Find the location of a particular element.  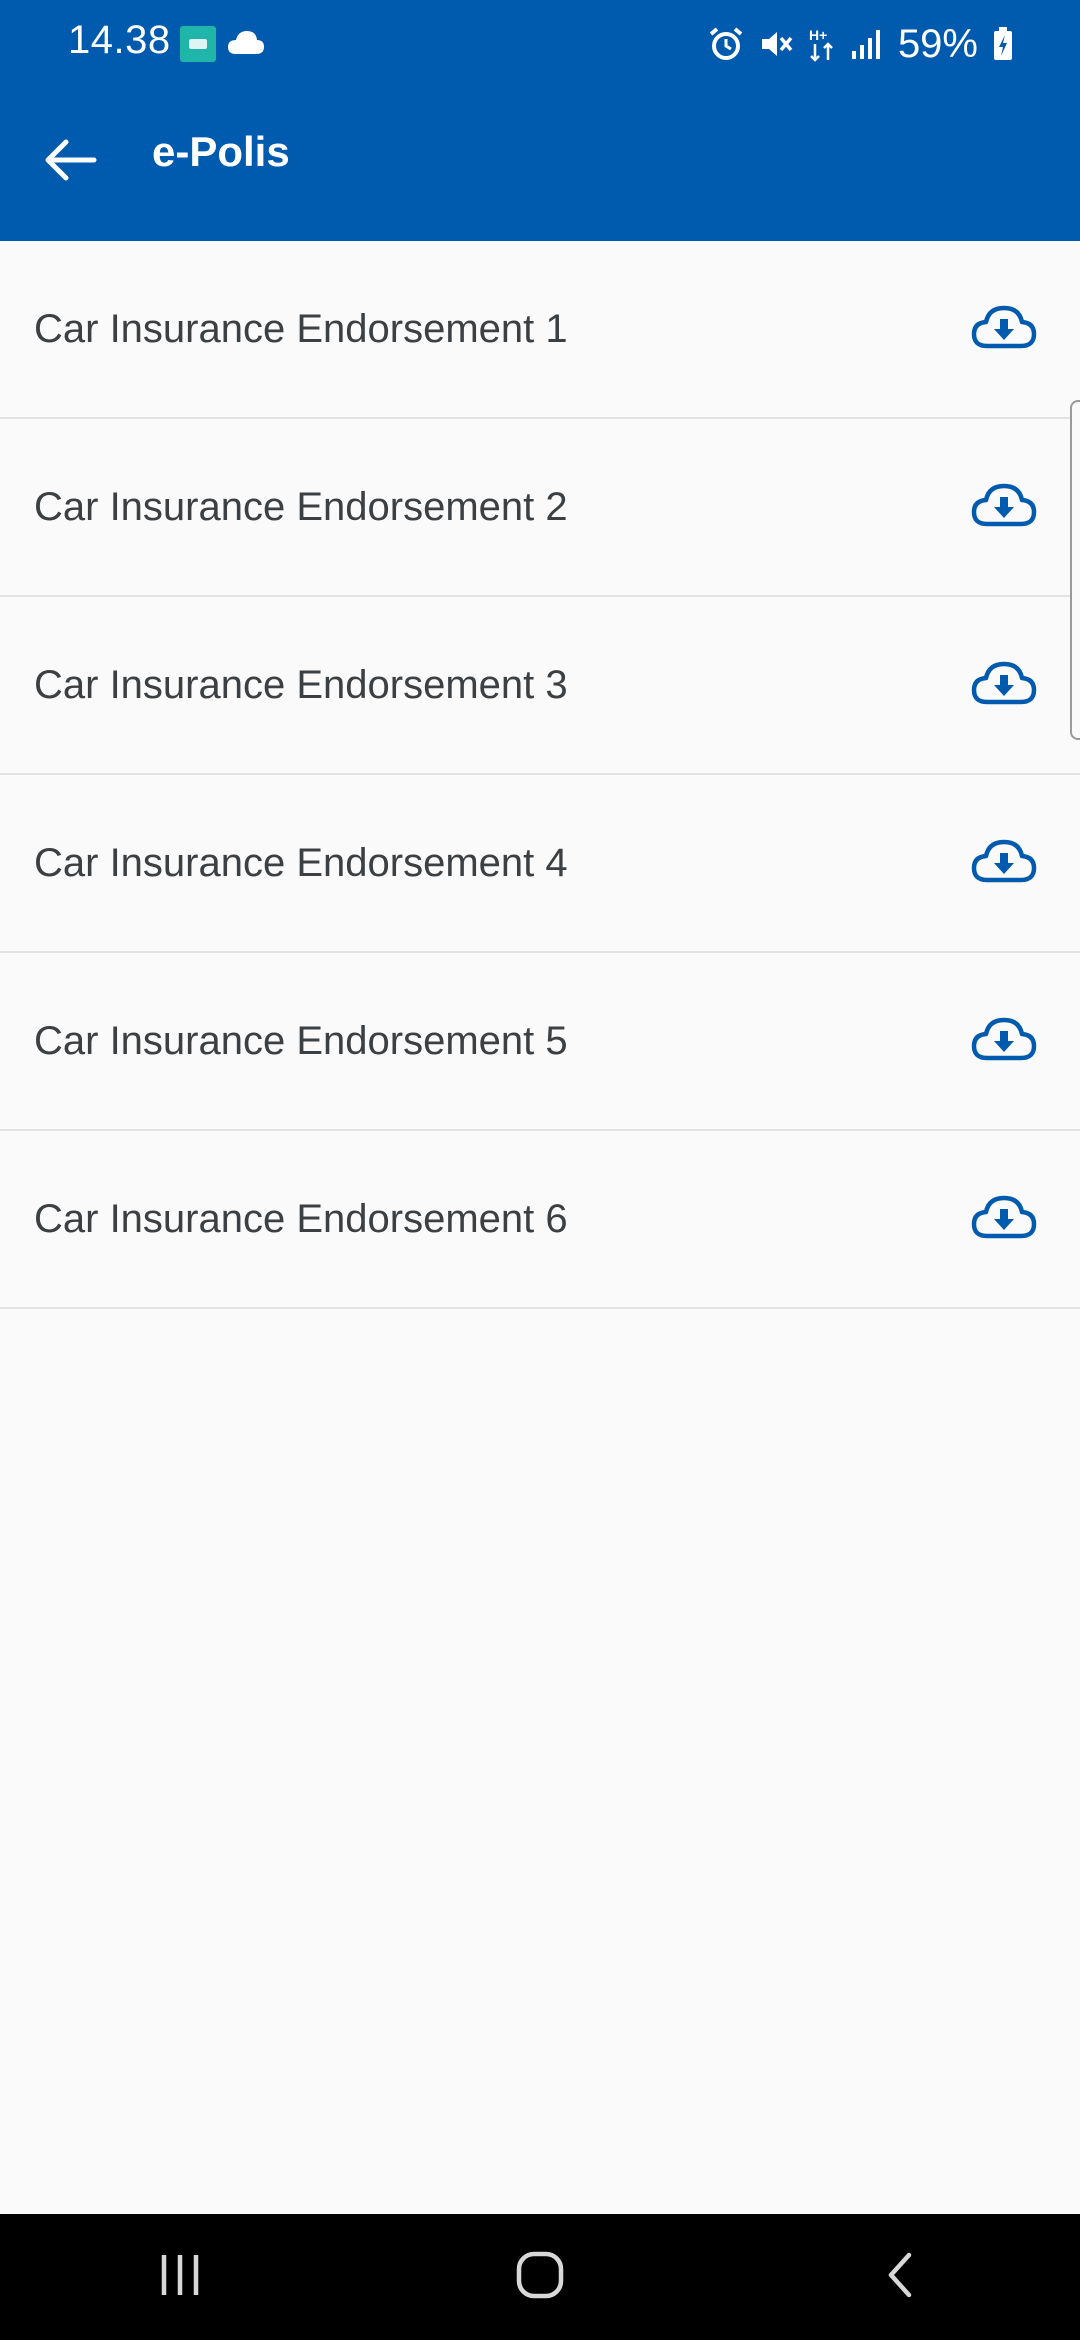

list-item: Car Insurance Endorsement 2 is located at coordinates (540, 508).